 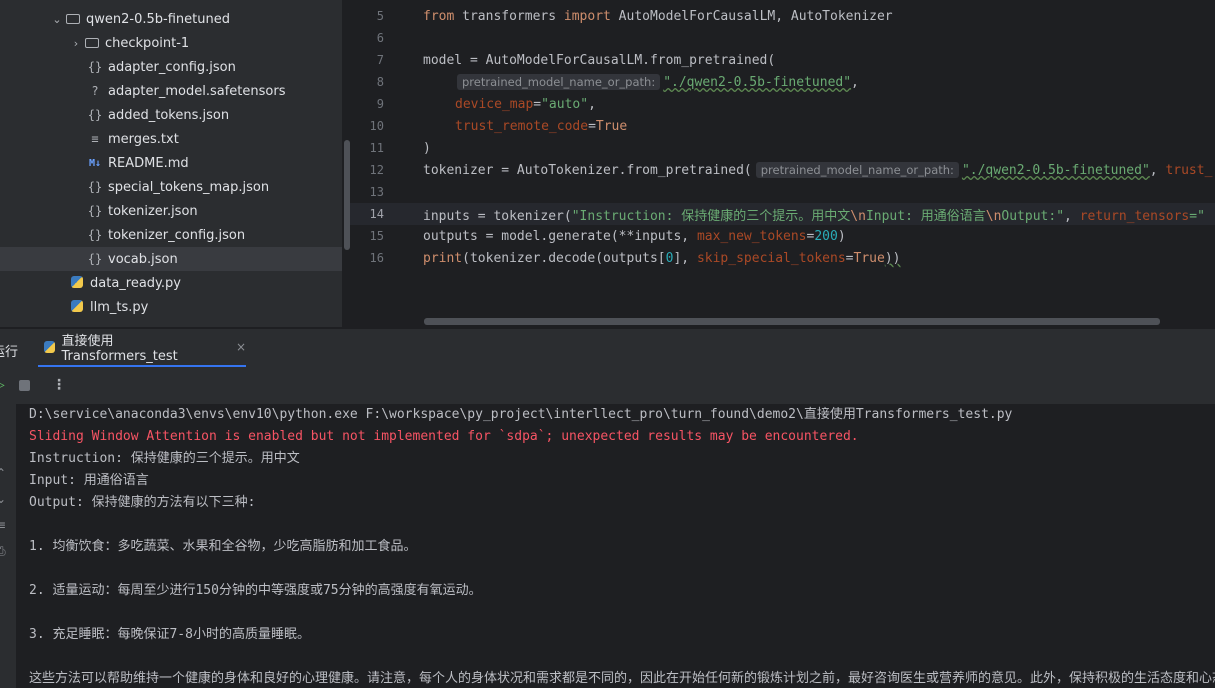 I want to click on console-line: Instruction: 保持健康的三个提示。用中文, so click(x=164, y=458).